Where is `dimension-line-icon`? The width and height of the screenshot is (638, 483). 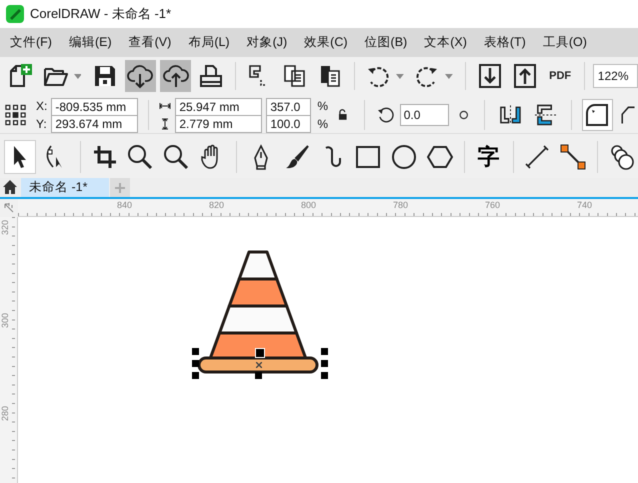
dimension-line-icon is located at coordinates (537, 157).